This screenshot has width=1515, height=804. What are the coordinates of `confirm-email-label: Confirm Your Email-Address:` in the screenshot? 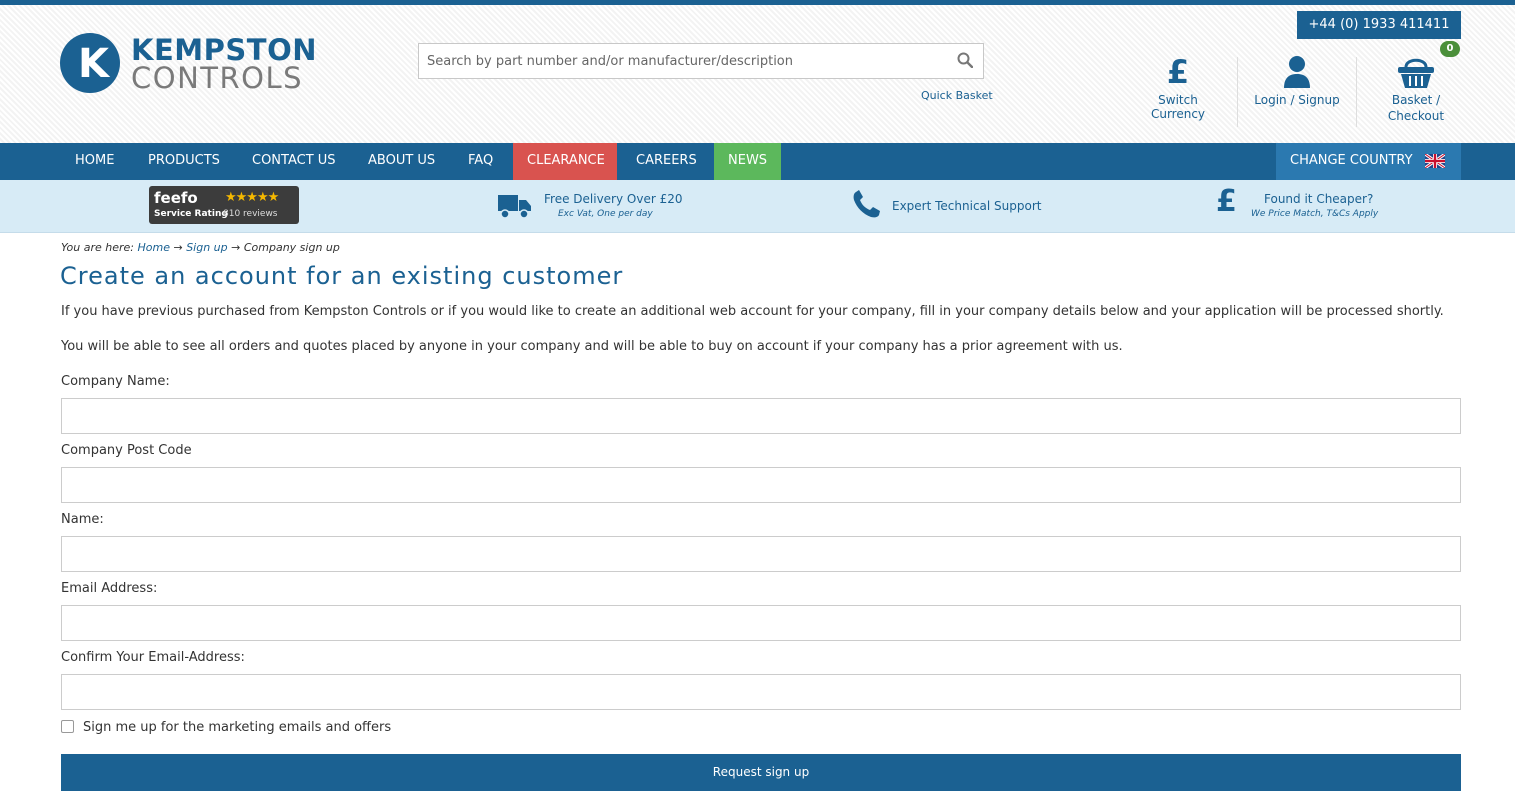 It's located at (153, 657).